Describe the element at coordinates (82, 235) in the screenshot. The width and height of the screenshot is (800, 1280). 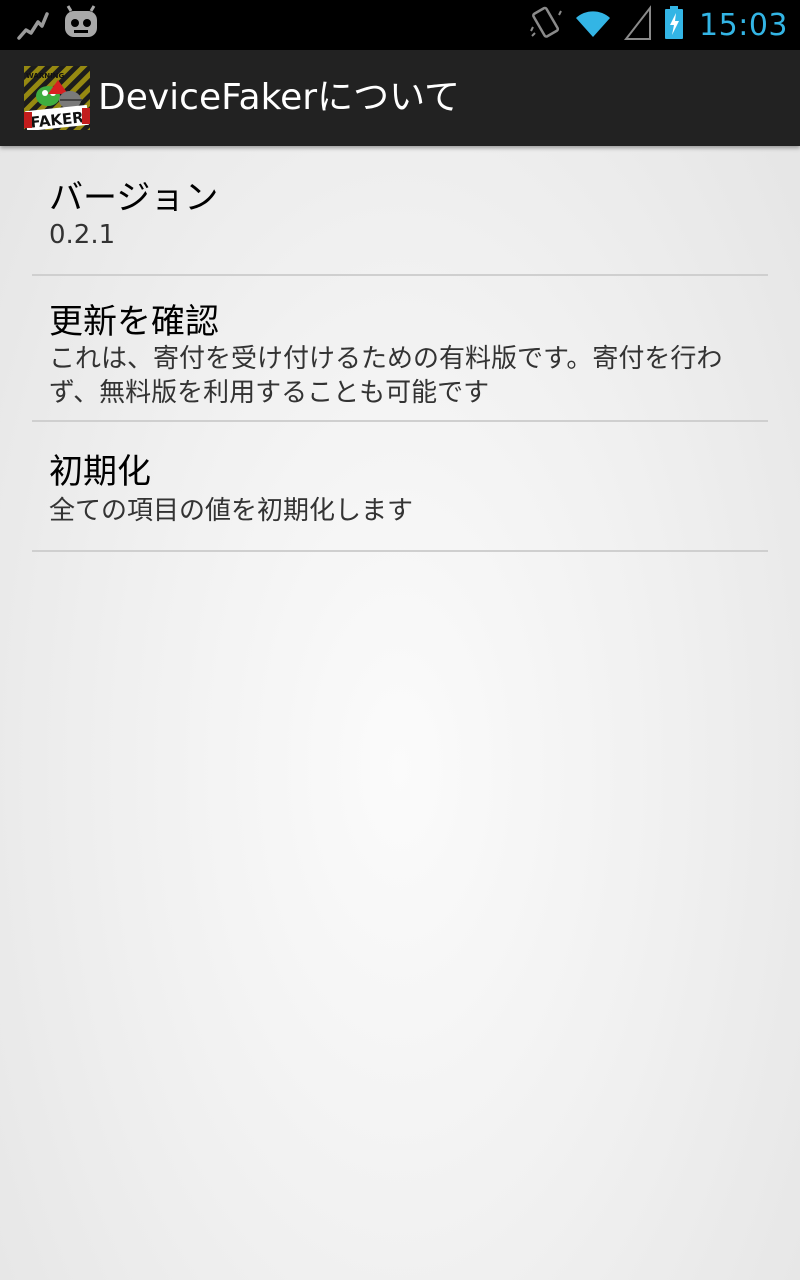
I see `preference-summary: 0.2.1` at that location.